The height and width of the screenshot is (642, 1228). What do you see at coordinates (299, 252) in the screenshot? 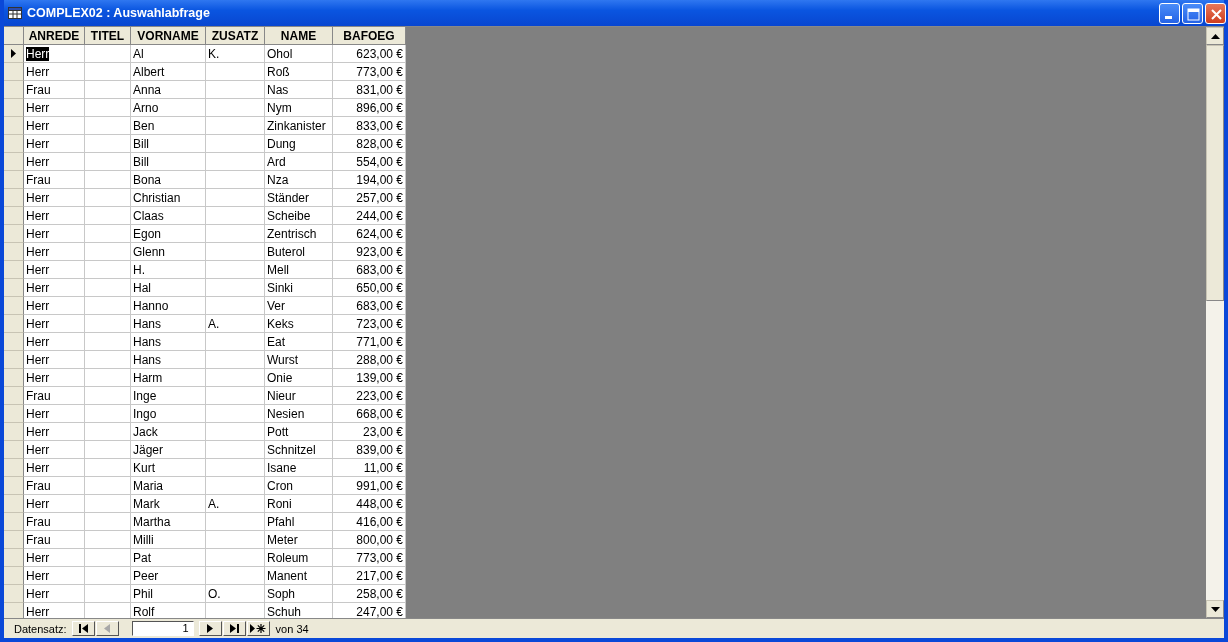
I see `table-cell: Buterol` at bounding box center [299, 252].